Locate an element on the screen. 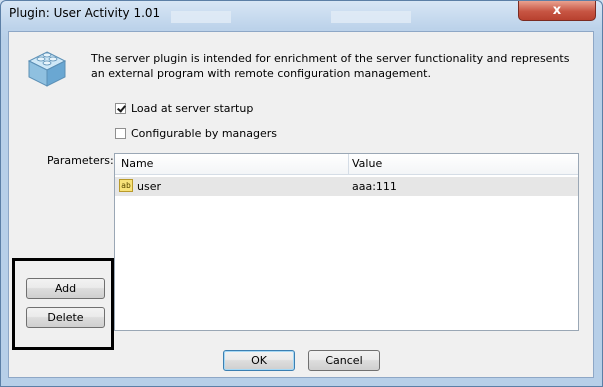 This screenshot has height=387, width=603. checkbox-checked is located at coordinates (120, 108).